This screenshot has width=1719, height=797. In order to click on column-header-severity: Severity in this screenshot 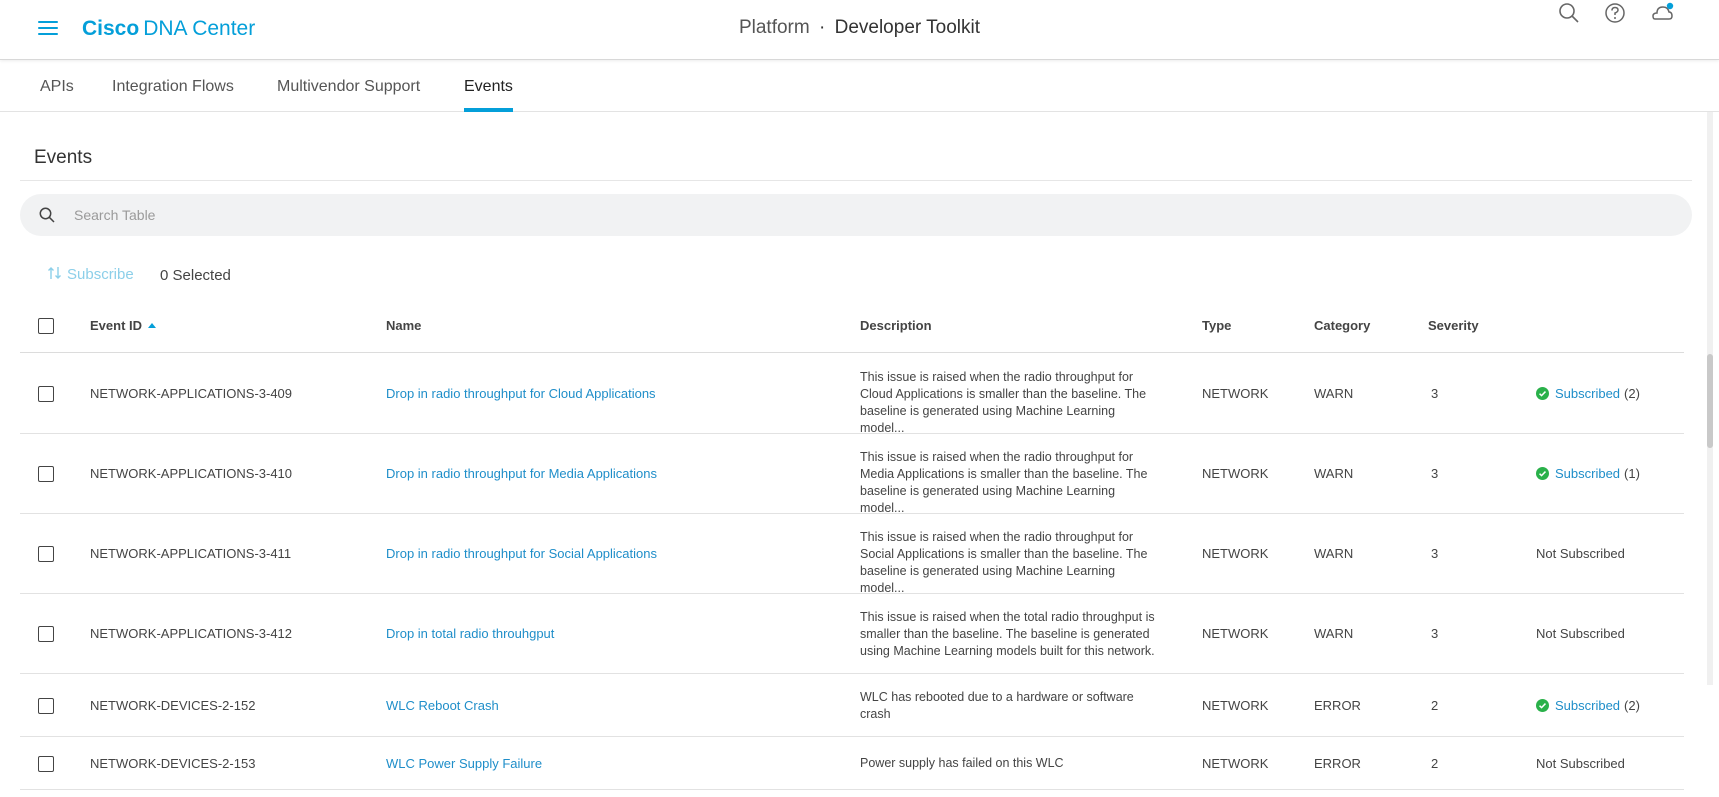, I will do `click(1453, 325)`.